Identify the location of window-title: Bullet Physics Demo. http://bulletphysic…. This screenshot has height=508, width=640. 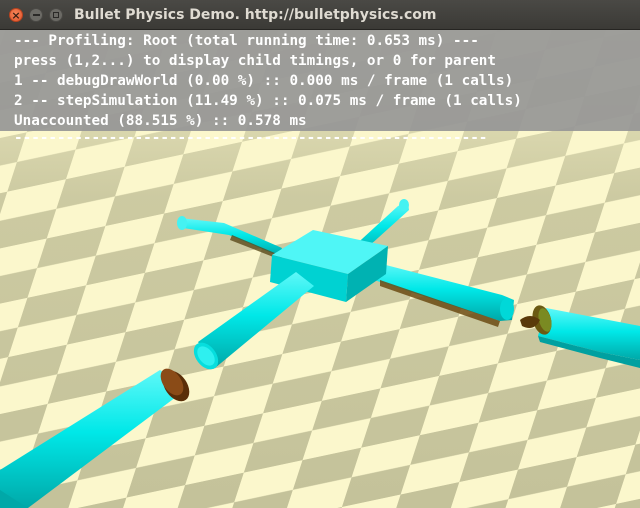
(255, 15).